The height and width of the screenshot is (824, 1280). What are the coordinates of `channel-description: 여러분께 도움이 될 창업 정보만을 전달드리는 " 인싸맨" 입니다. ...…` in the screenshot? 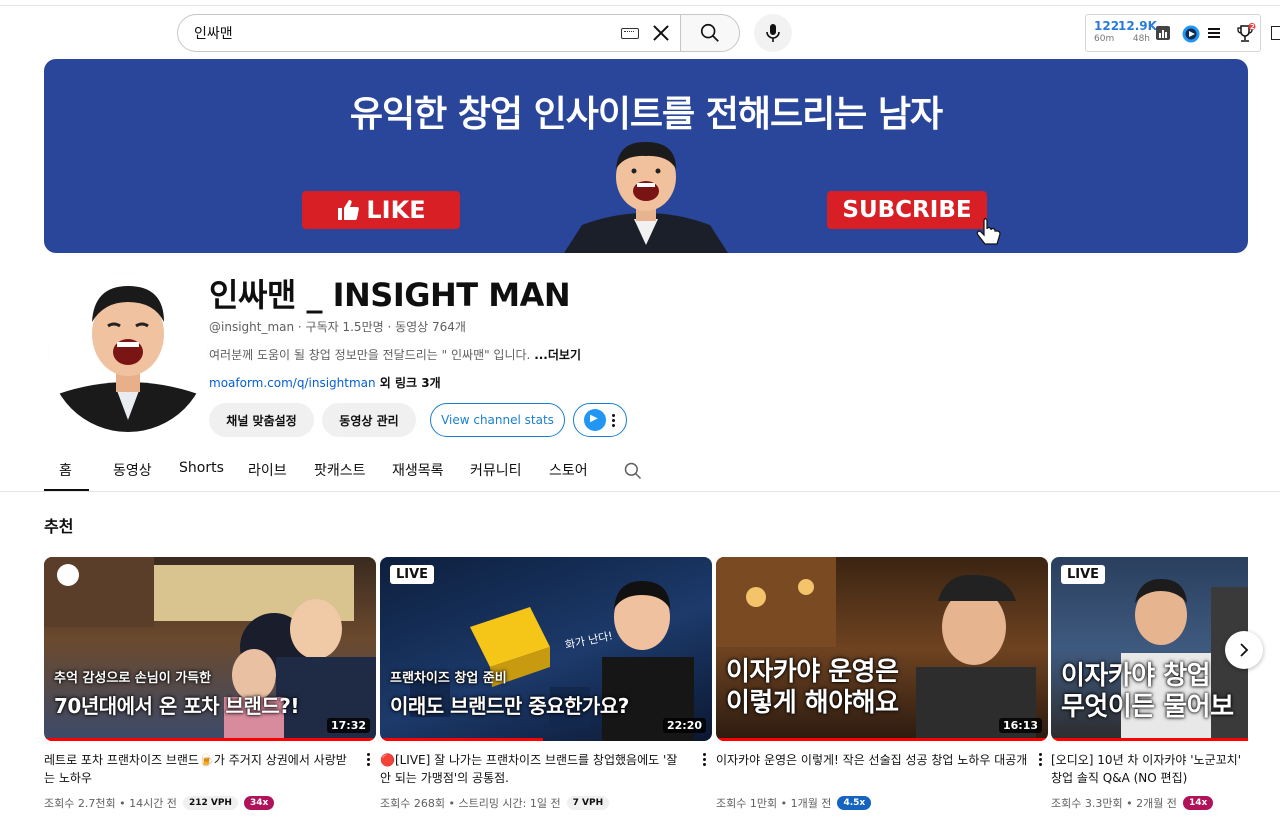 It's located at (395, 354).